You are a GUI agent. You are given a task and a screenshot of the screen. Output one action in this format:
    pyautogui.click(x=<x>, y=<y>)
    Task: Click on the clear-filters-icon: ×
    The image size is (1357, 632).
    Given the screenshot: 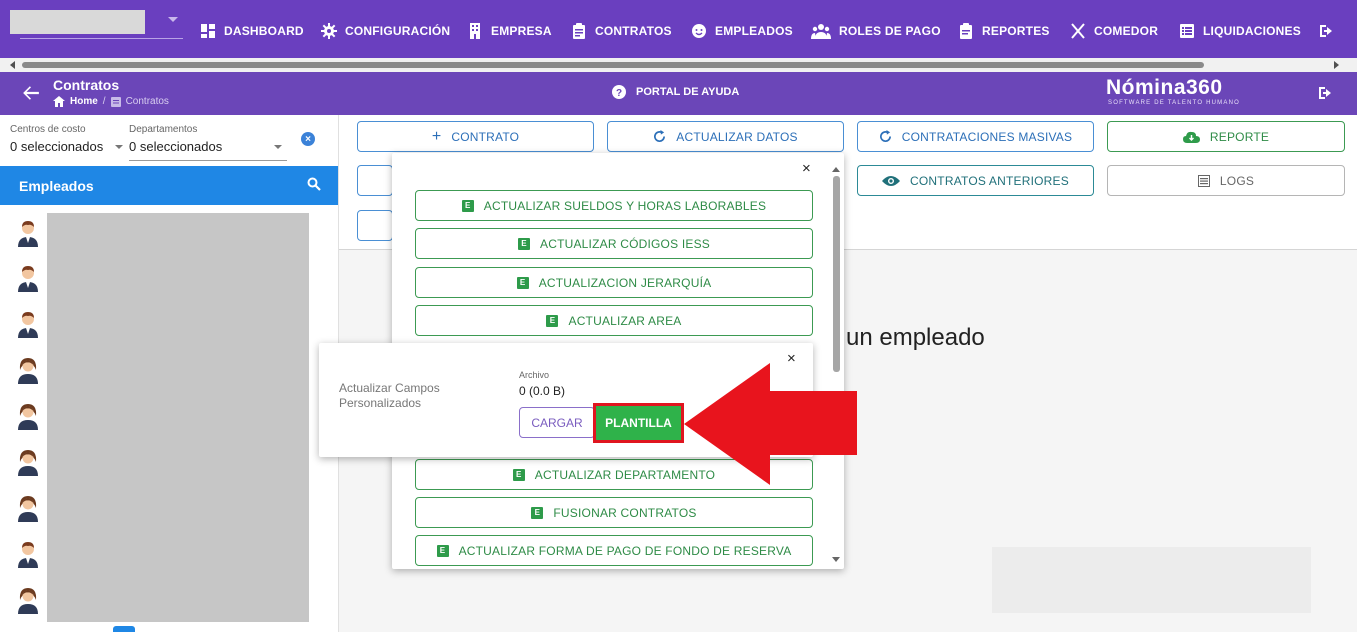 What is the action you would take?
    pyautogui.click(x=308, y=139)
    